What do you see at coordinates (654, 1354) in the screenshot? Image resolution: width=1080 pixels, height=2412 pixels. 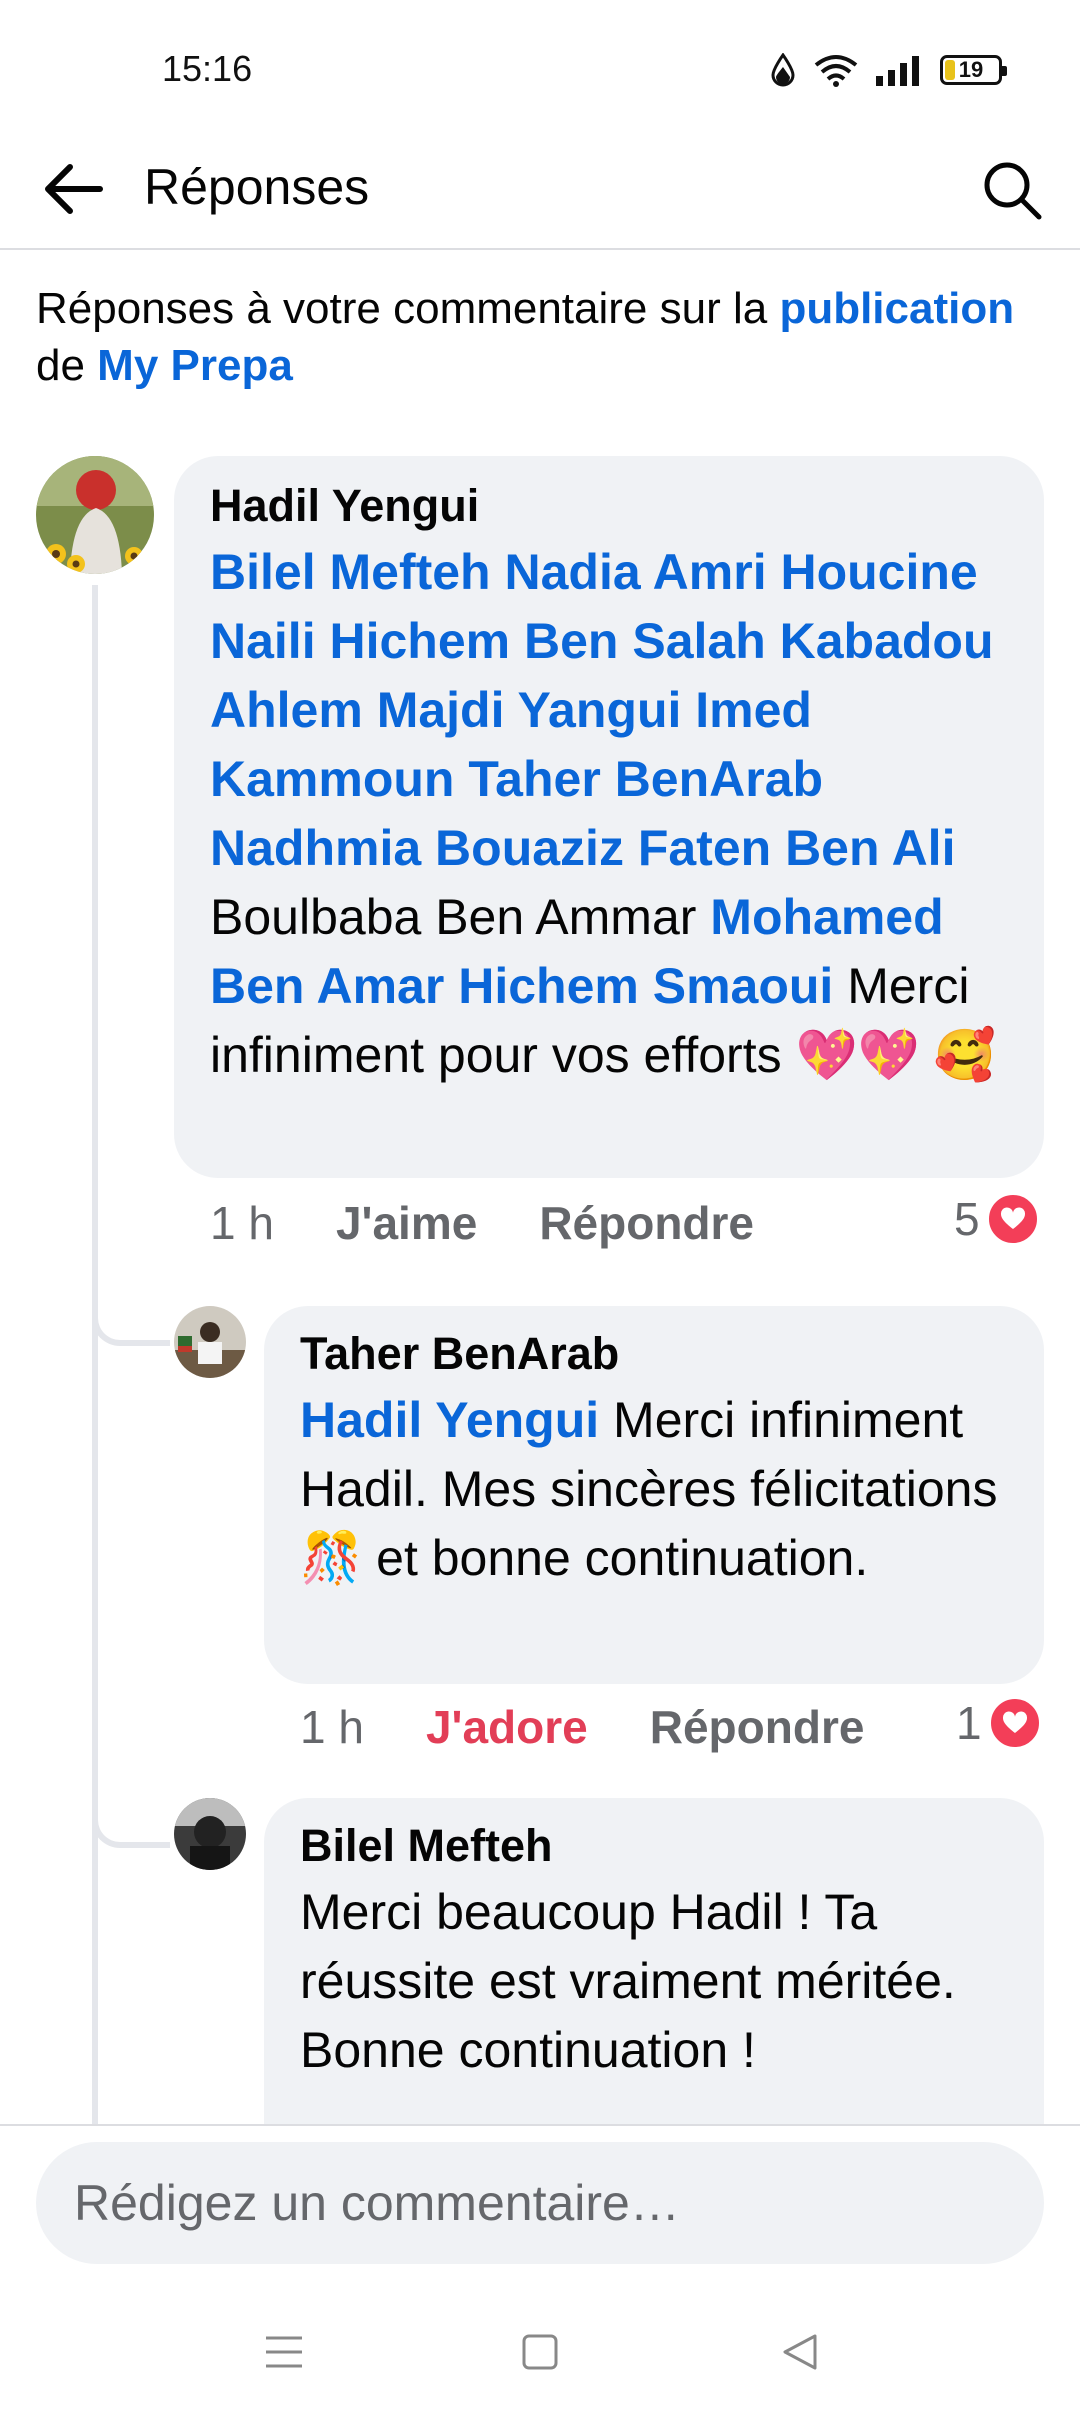 I see `comment-author: Taher BenArab` at bounding box center [654, 1354].